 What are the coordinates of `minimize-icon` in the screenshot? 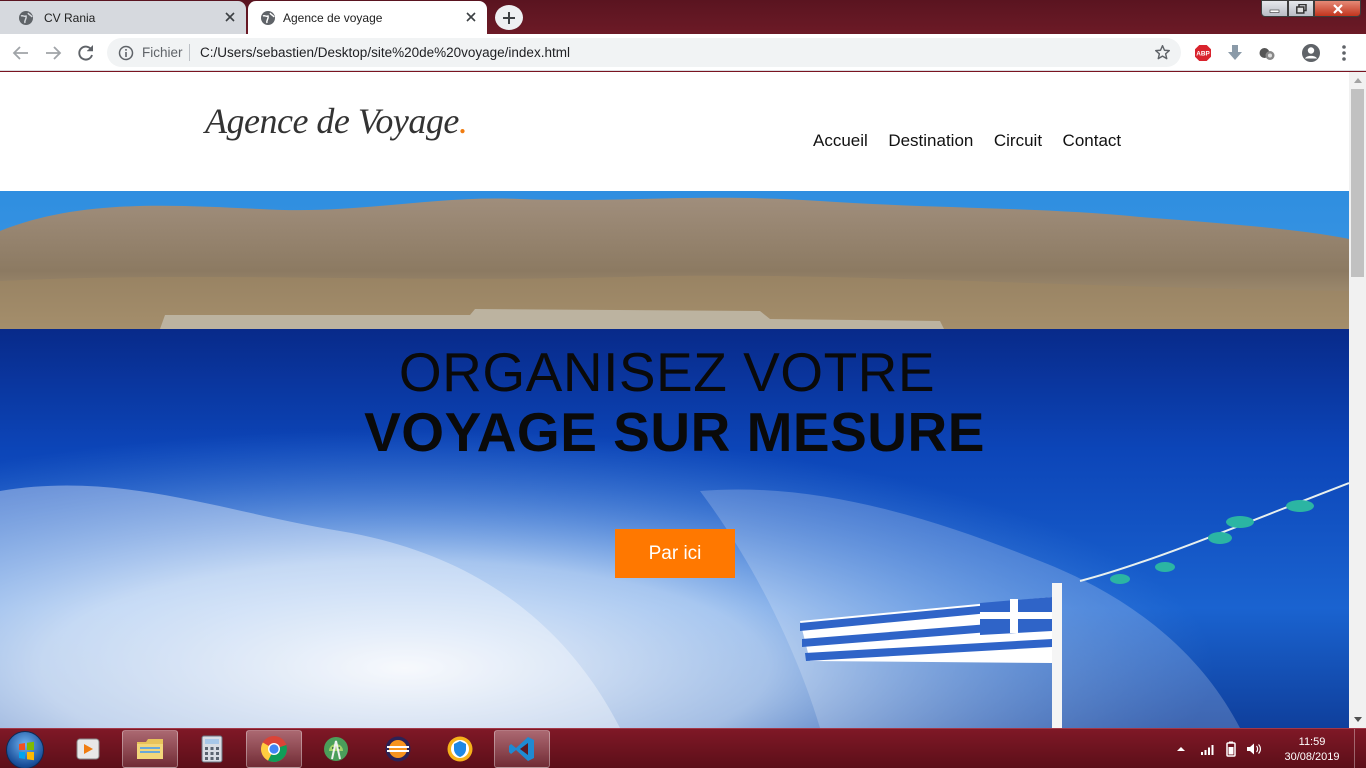 It's located at (1274, 11).